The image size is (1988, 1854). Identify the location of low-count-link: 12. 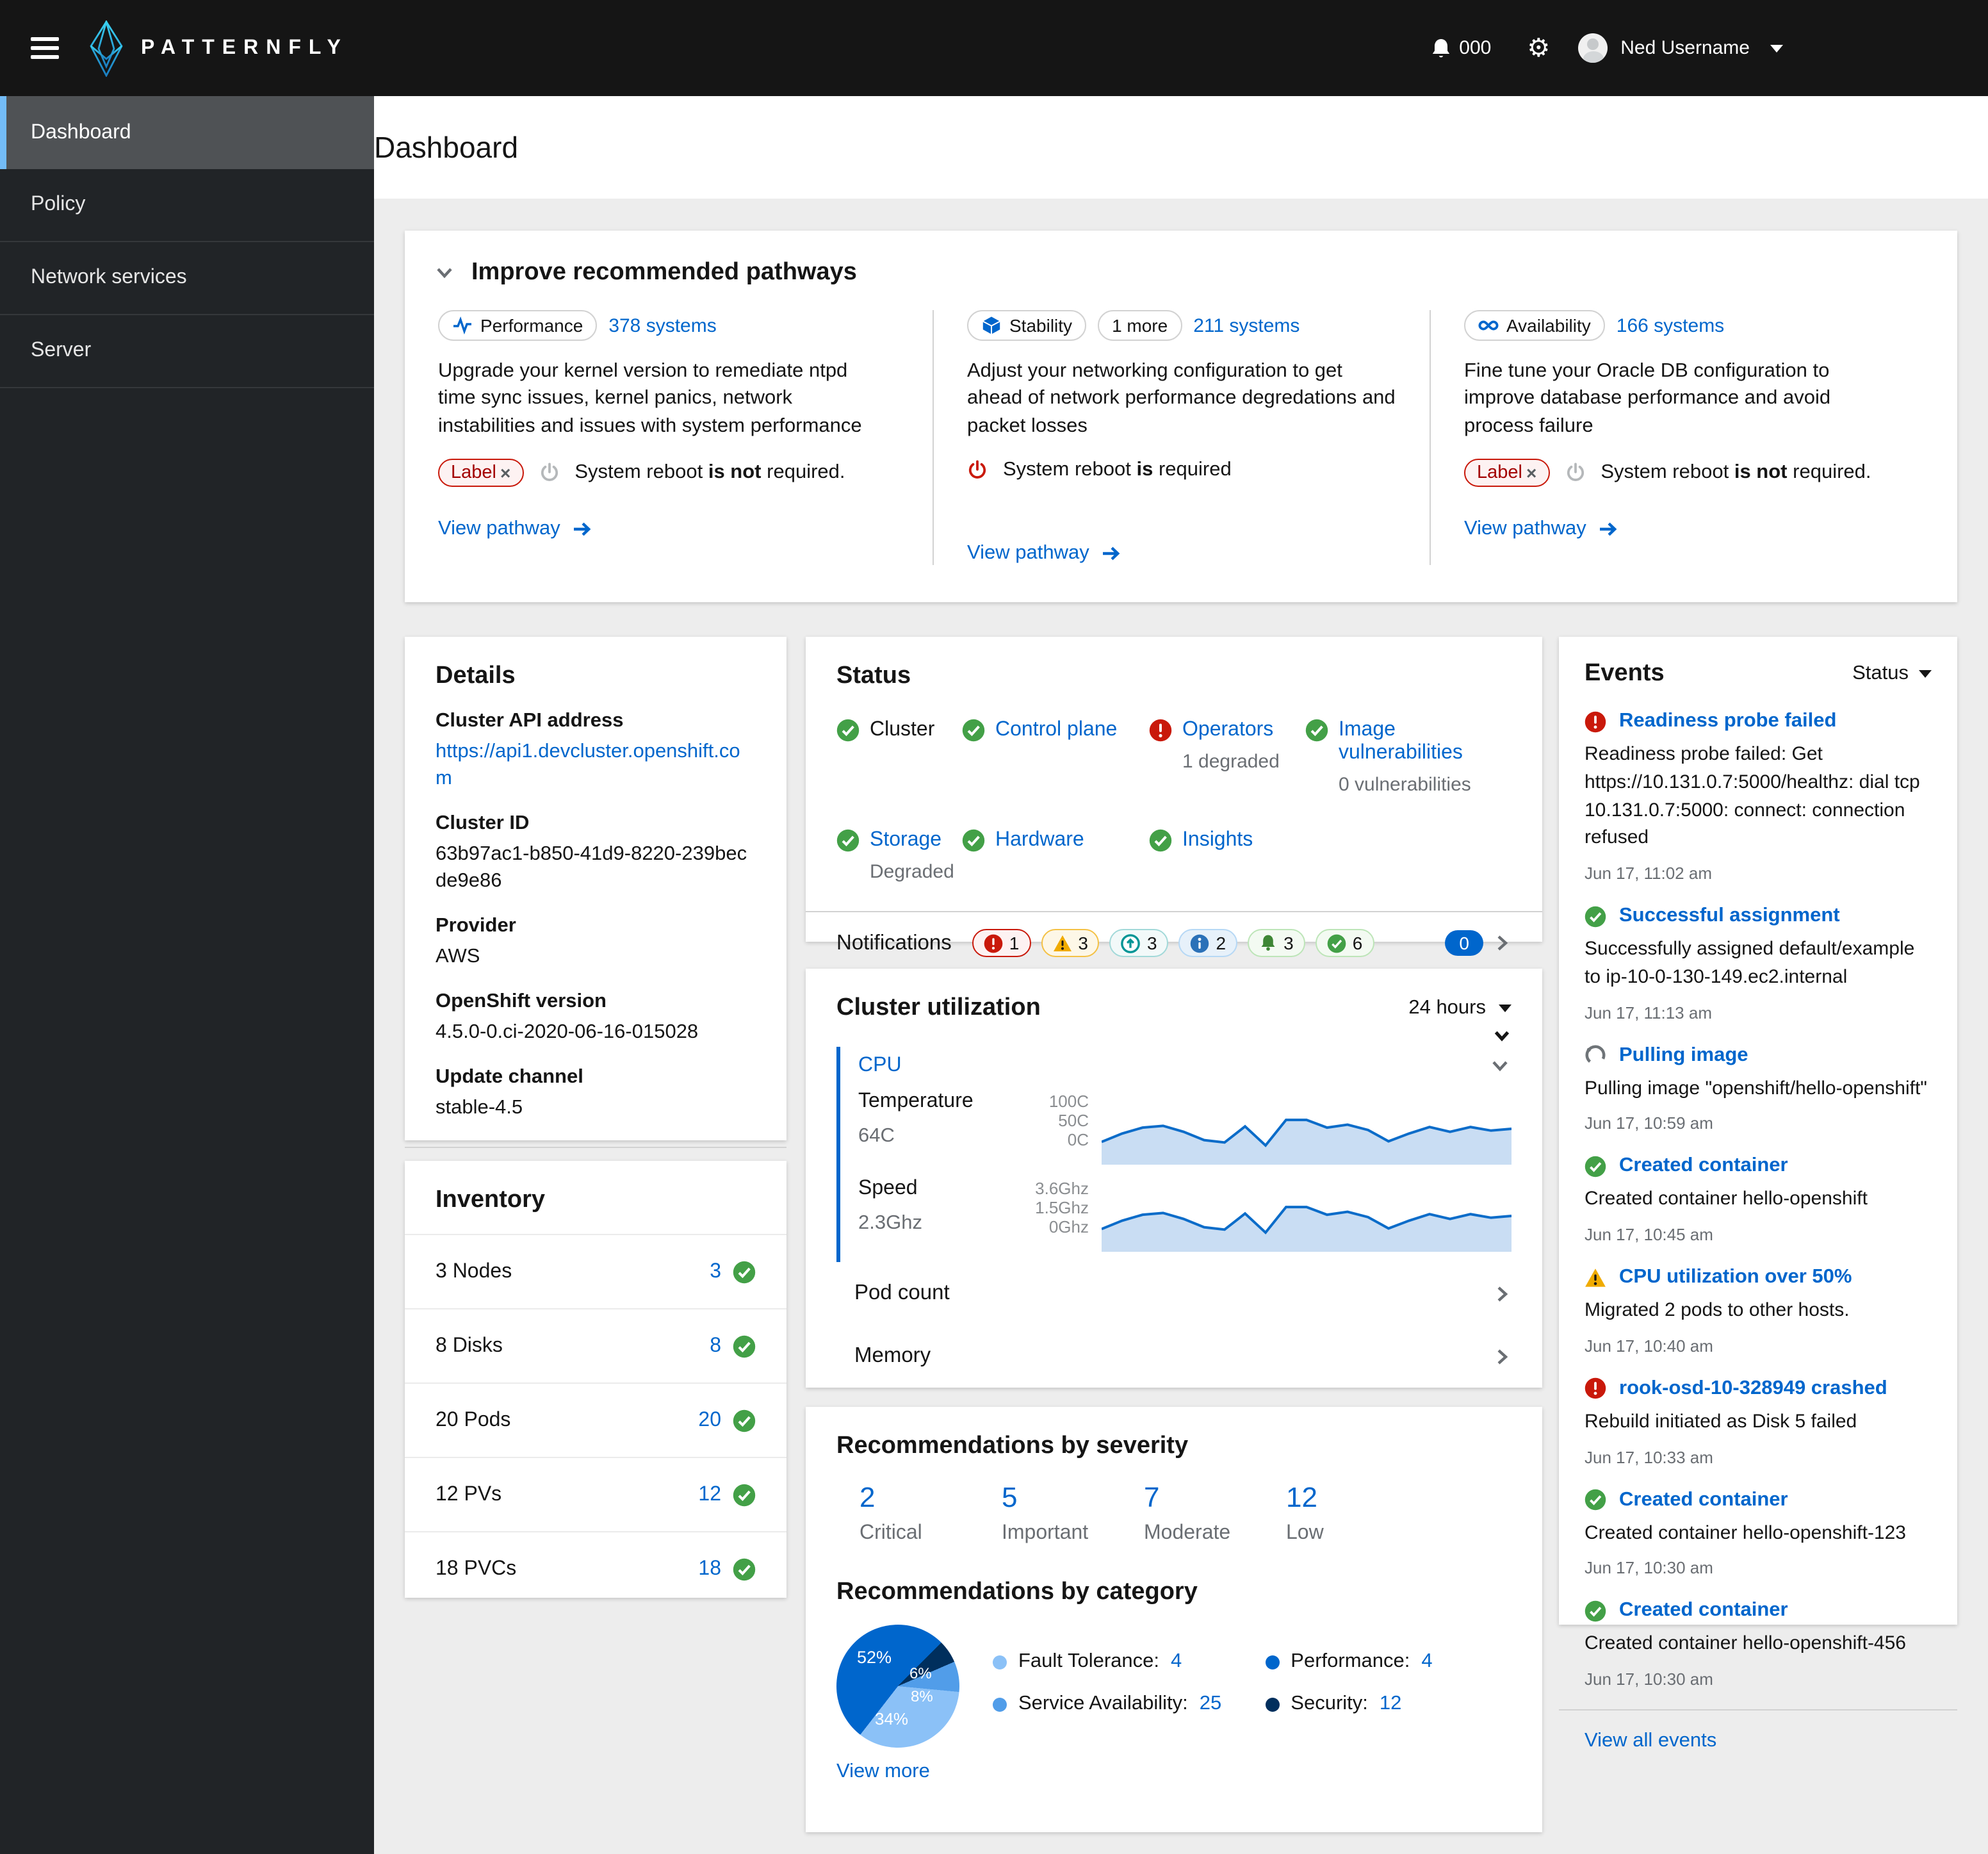
(1301, 1497).